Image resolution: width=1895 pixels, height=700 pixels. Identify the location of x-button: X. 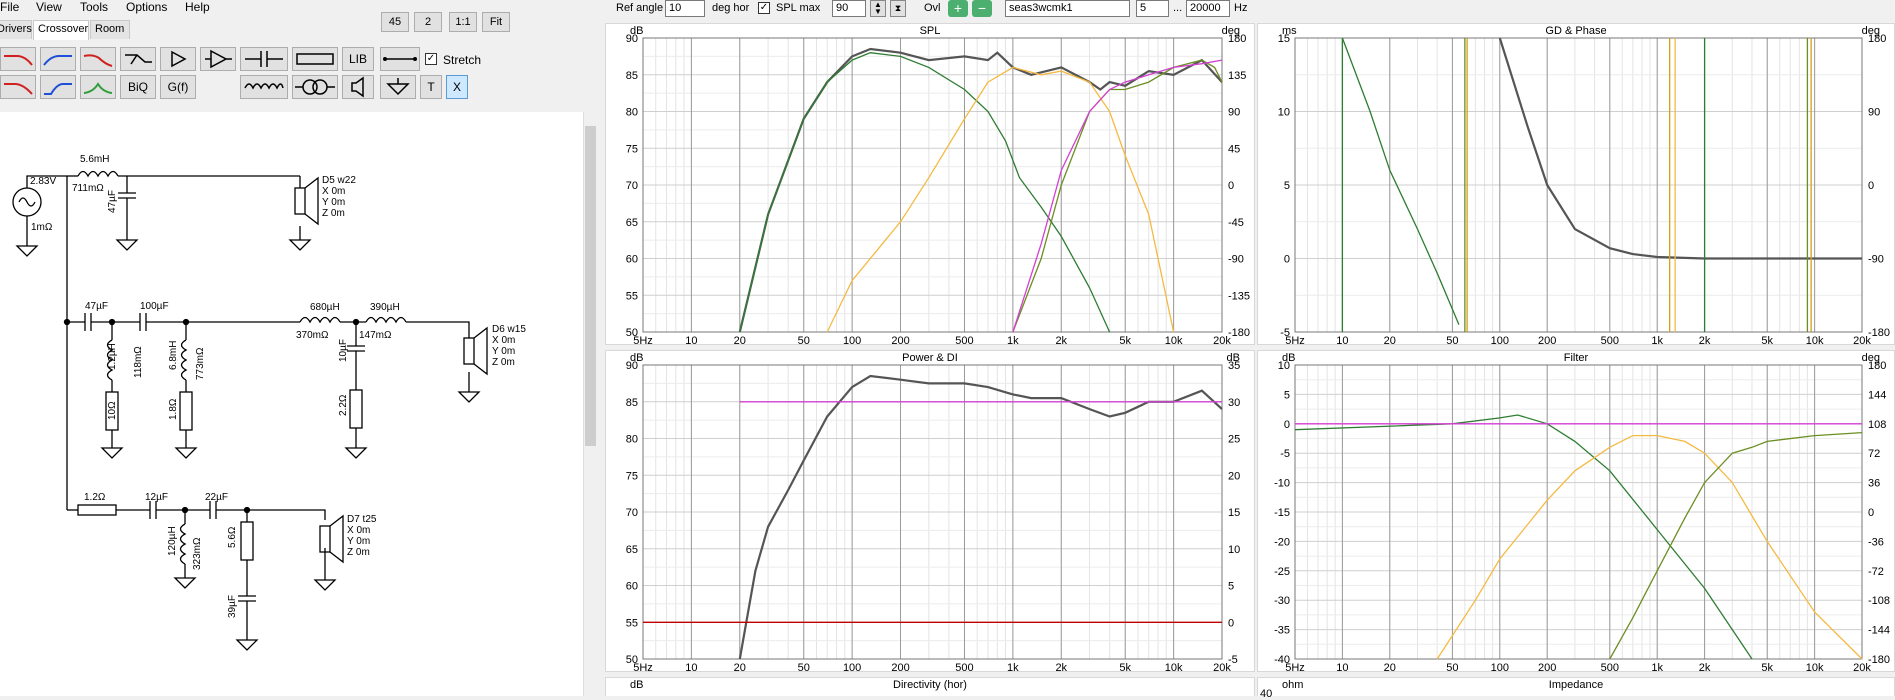
(457, 87).